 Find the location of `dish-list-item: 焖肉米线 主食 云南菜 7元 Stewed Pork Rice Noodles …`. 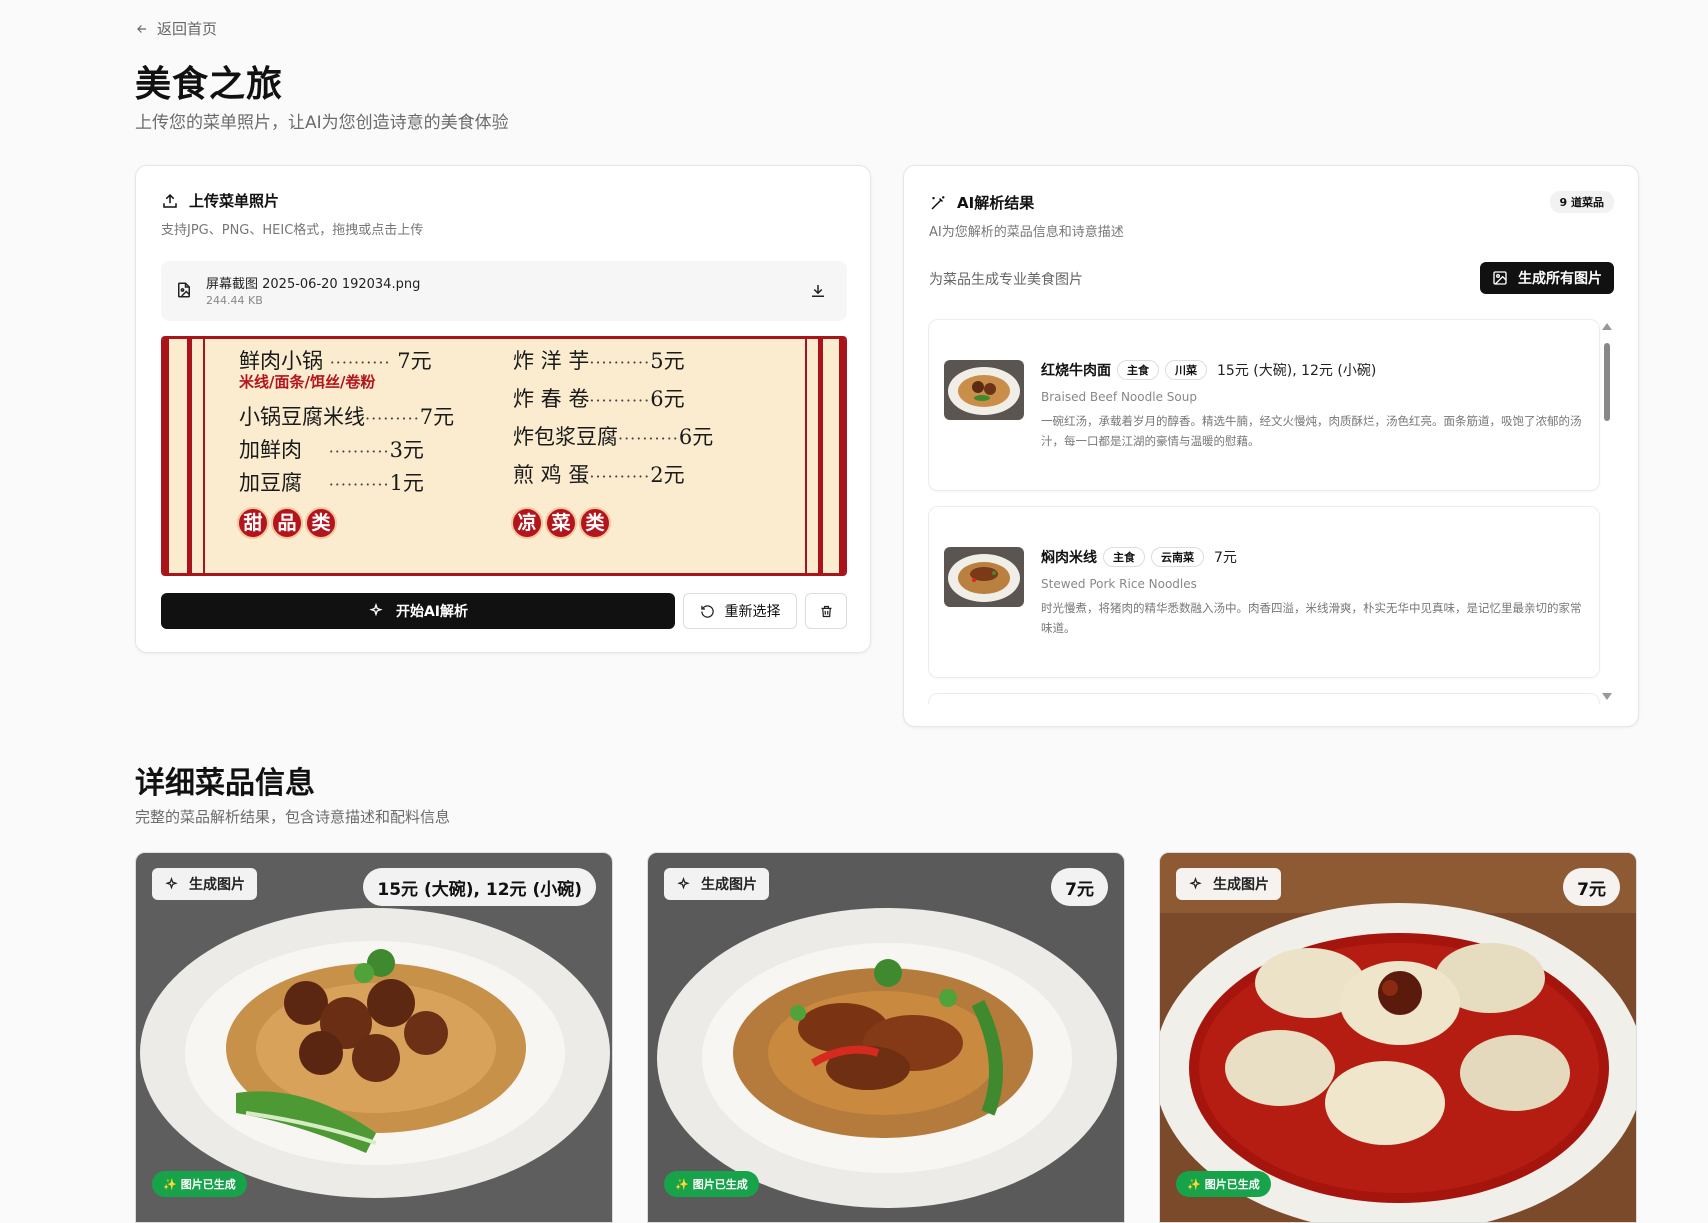

dish-list-item: 焖肉米线 主食 云南菜 7元 Stewed Pork Rice Noodles … is located at coordinates (1264, 592).